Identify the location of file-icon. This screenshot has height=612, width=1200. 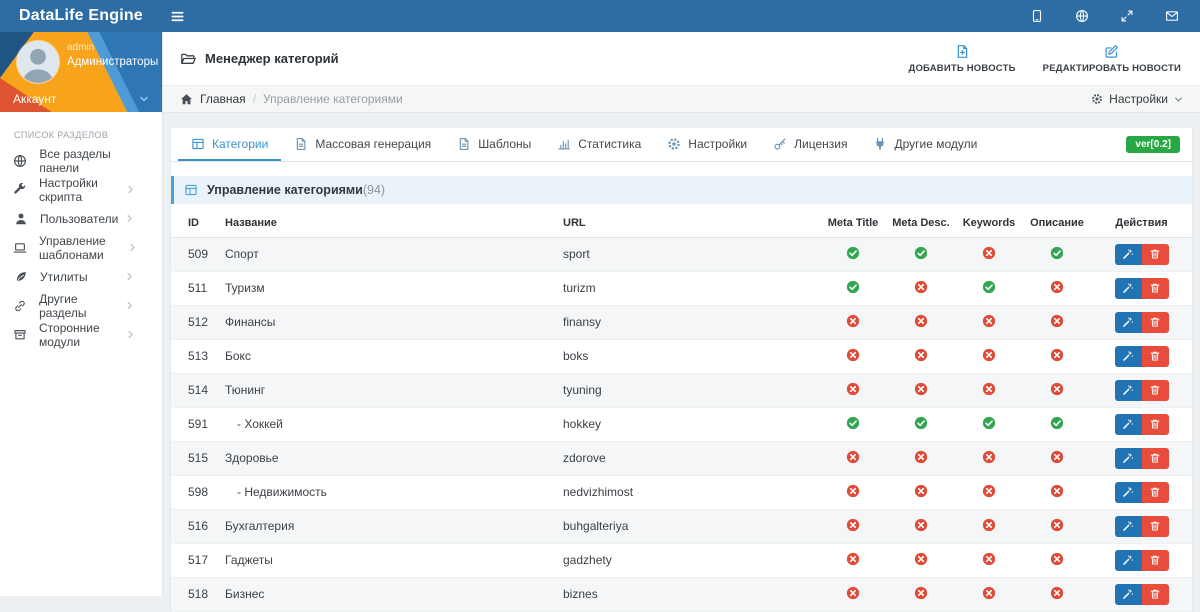
(301, 144).